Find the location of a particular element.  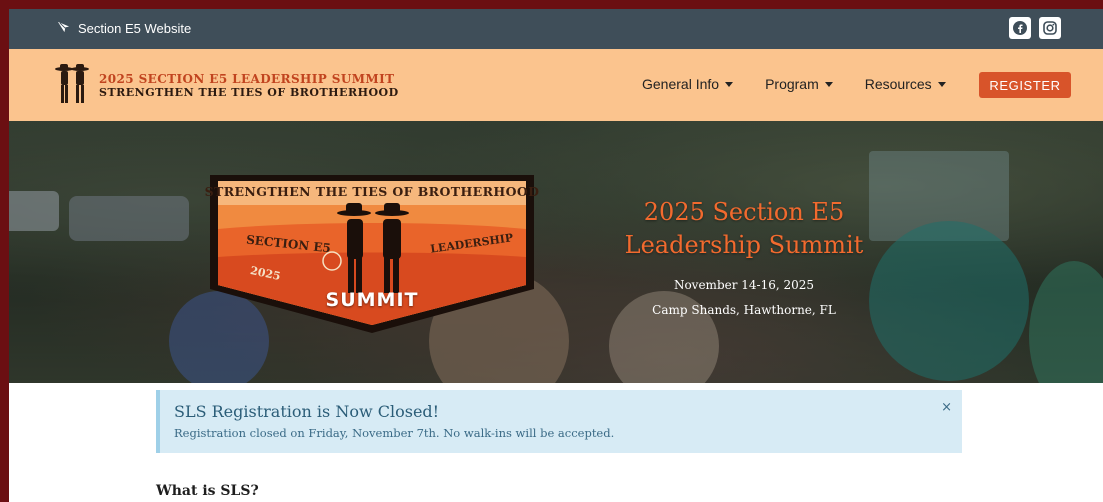

event-location: Camp Shands, Hawthorne, FL is located at coordinates (744, 310).